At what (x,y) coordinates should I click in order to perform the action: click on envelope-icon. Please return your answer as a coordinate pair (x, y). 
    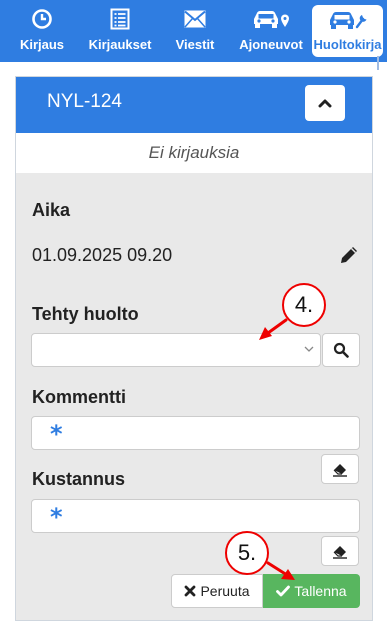
    Looking at the image, I should click on (195, 19).